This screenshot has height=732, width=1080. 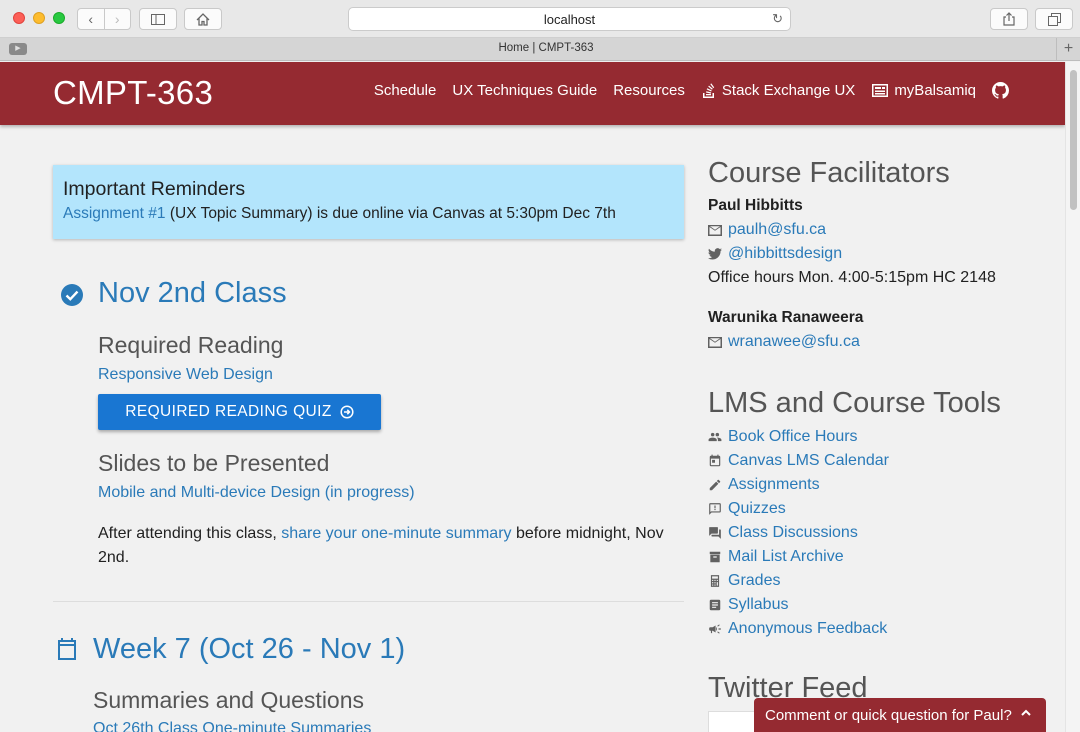 I want to click on summaries-link: Oct 26th Class One-minute Summaries, so click(x=232, y=726).